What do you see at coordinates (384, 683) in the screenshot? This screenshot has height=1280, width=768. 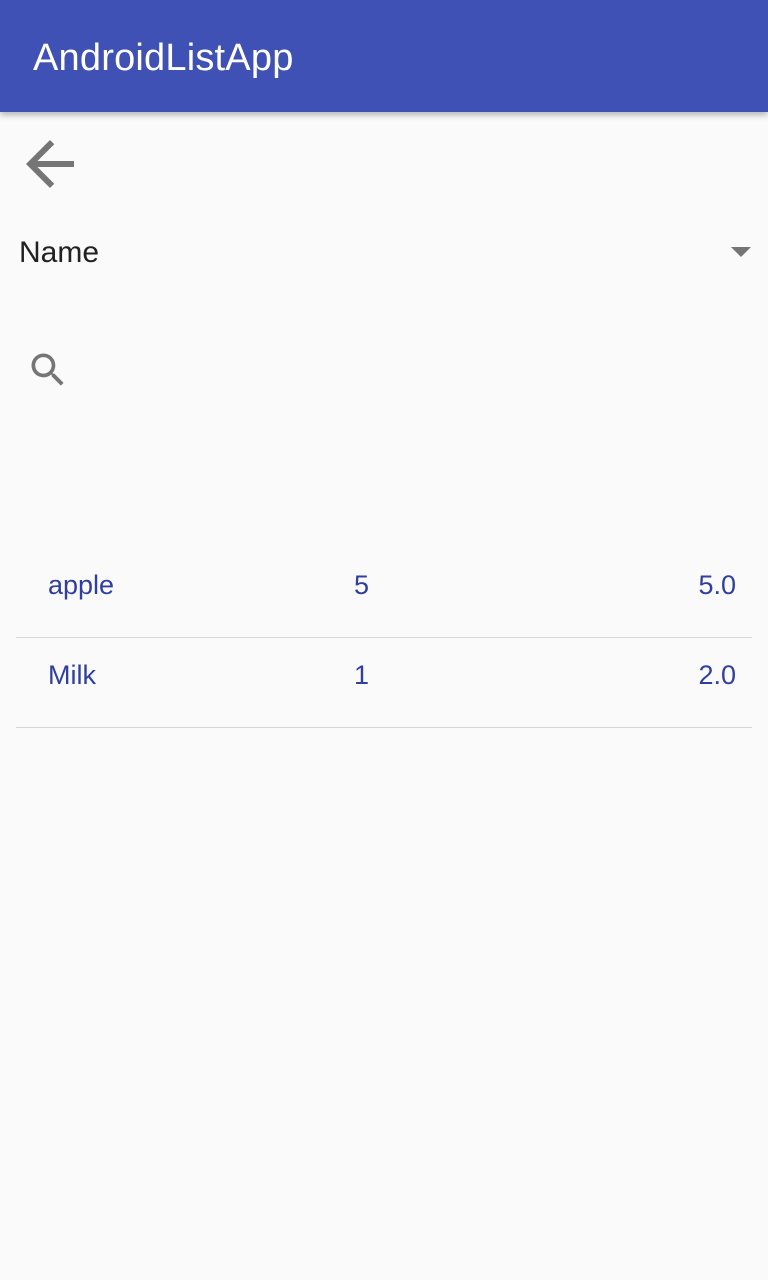 I see `list-item: Milk 1 2.0` at bounding box center [384, 683].